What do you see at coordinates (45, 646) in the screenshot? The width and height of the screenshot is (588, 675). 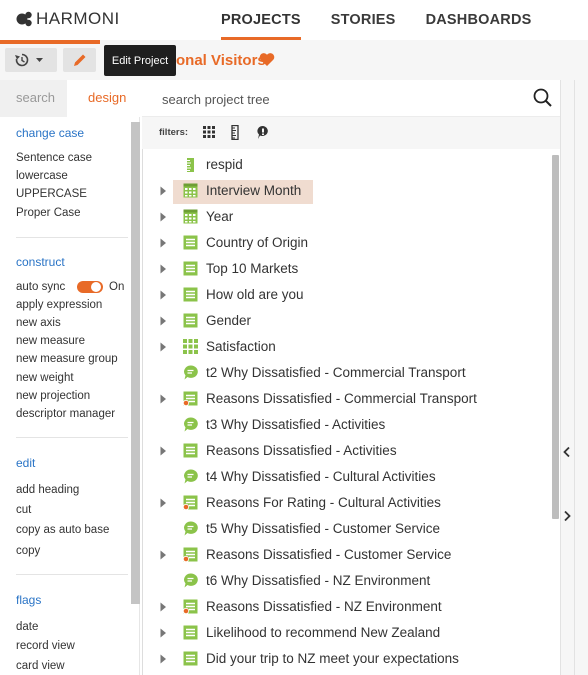 I see `record-view-flag: record view` at bounding box center [45, 646].